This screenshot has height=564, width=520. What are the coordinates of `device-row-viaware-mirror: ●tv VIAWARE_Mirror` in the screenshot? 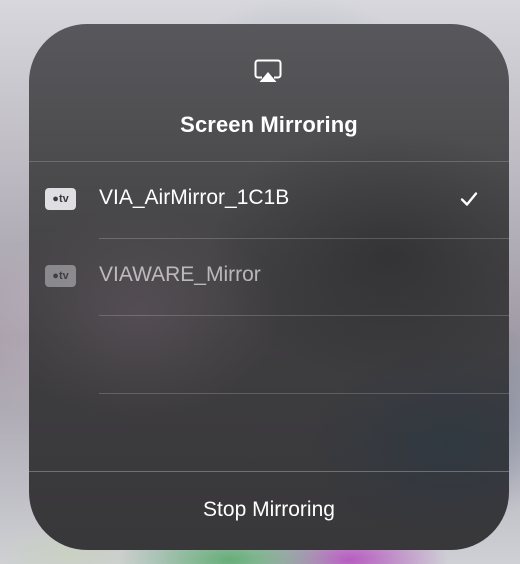 It's located at (269, 277).